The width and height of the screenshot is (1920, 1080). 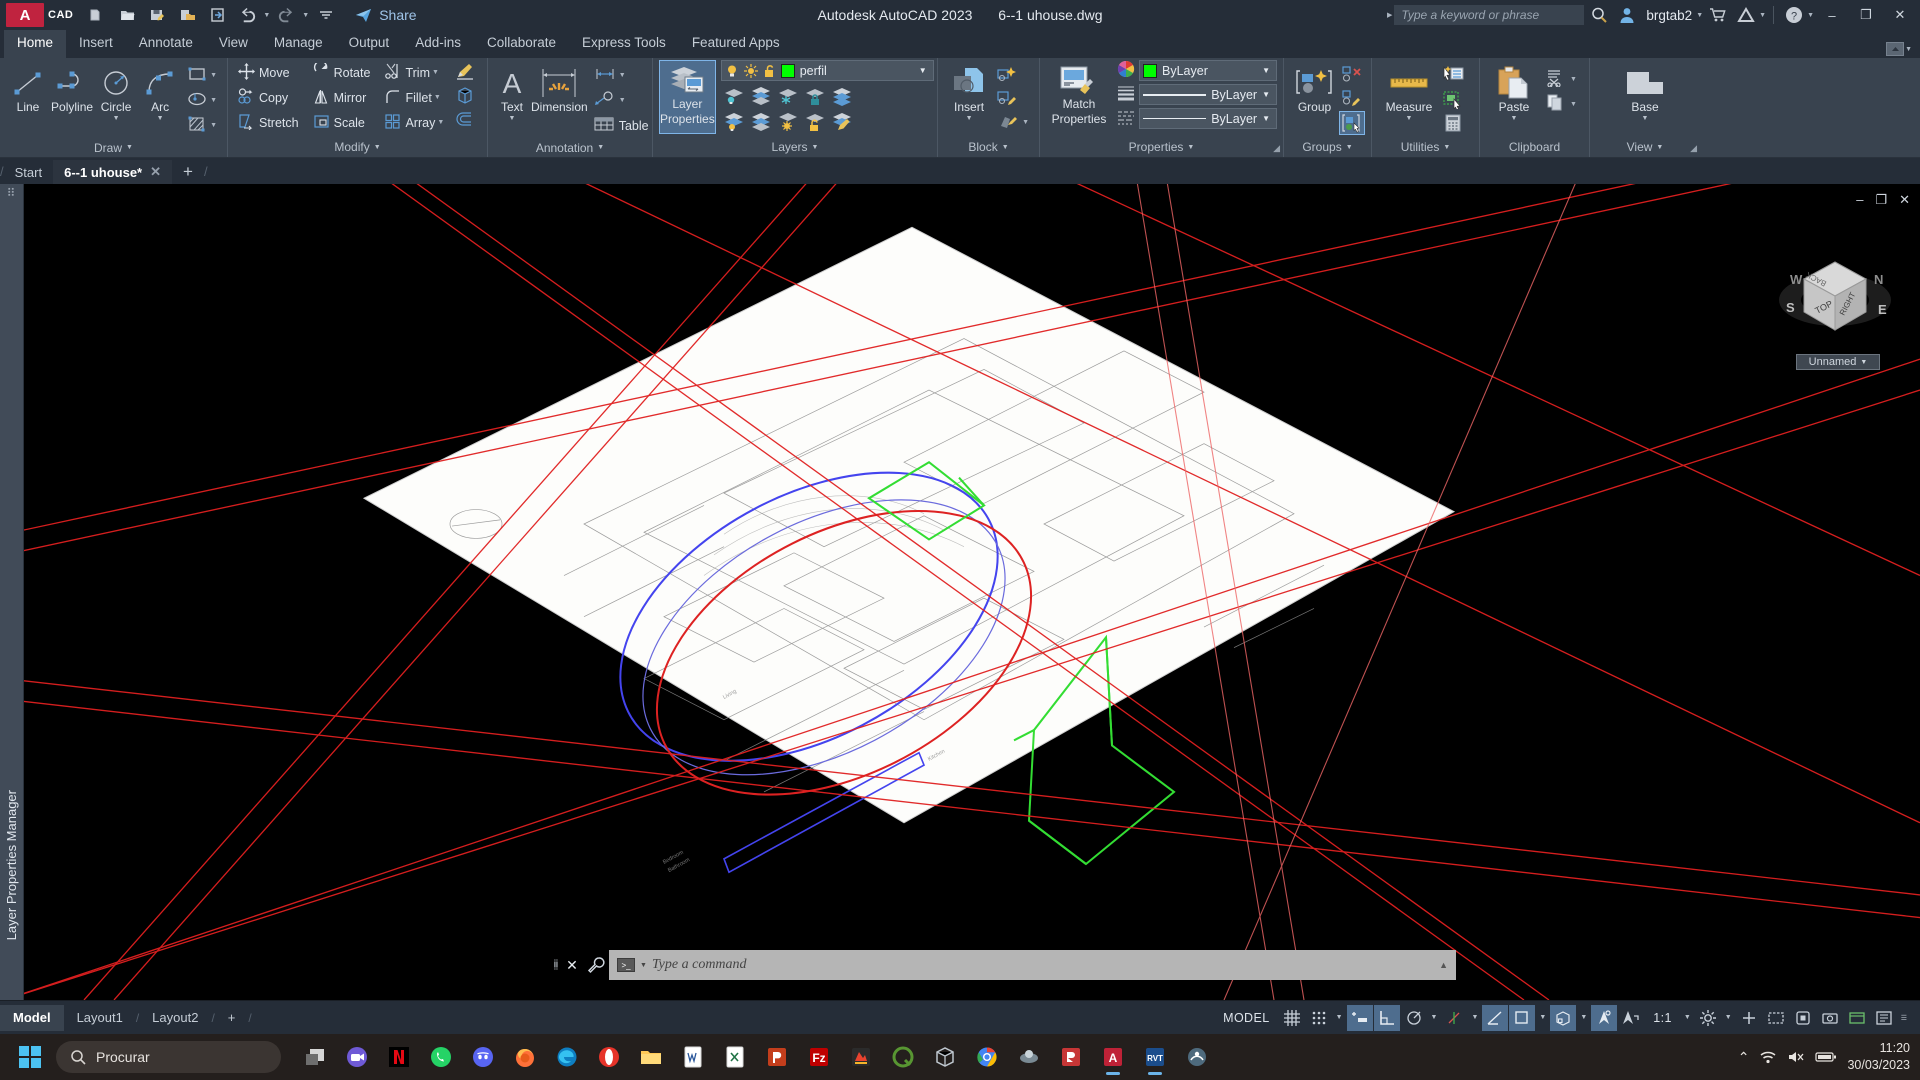 I want to click on autodesk-dropdown-icon: ▼, so click(x=1762, y=15).